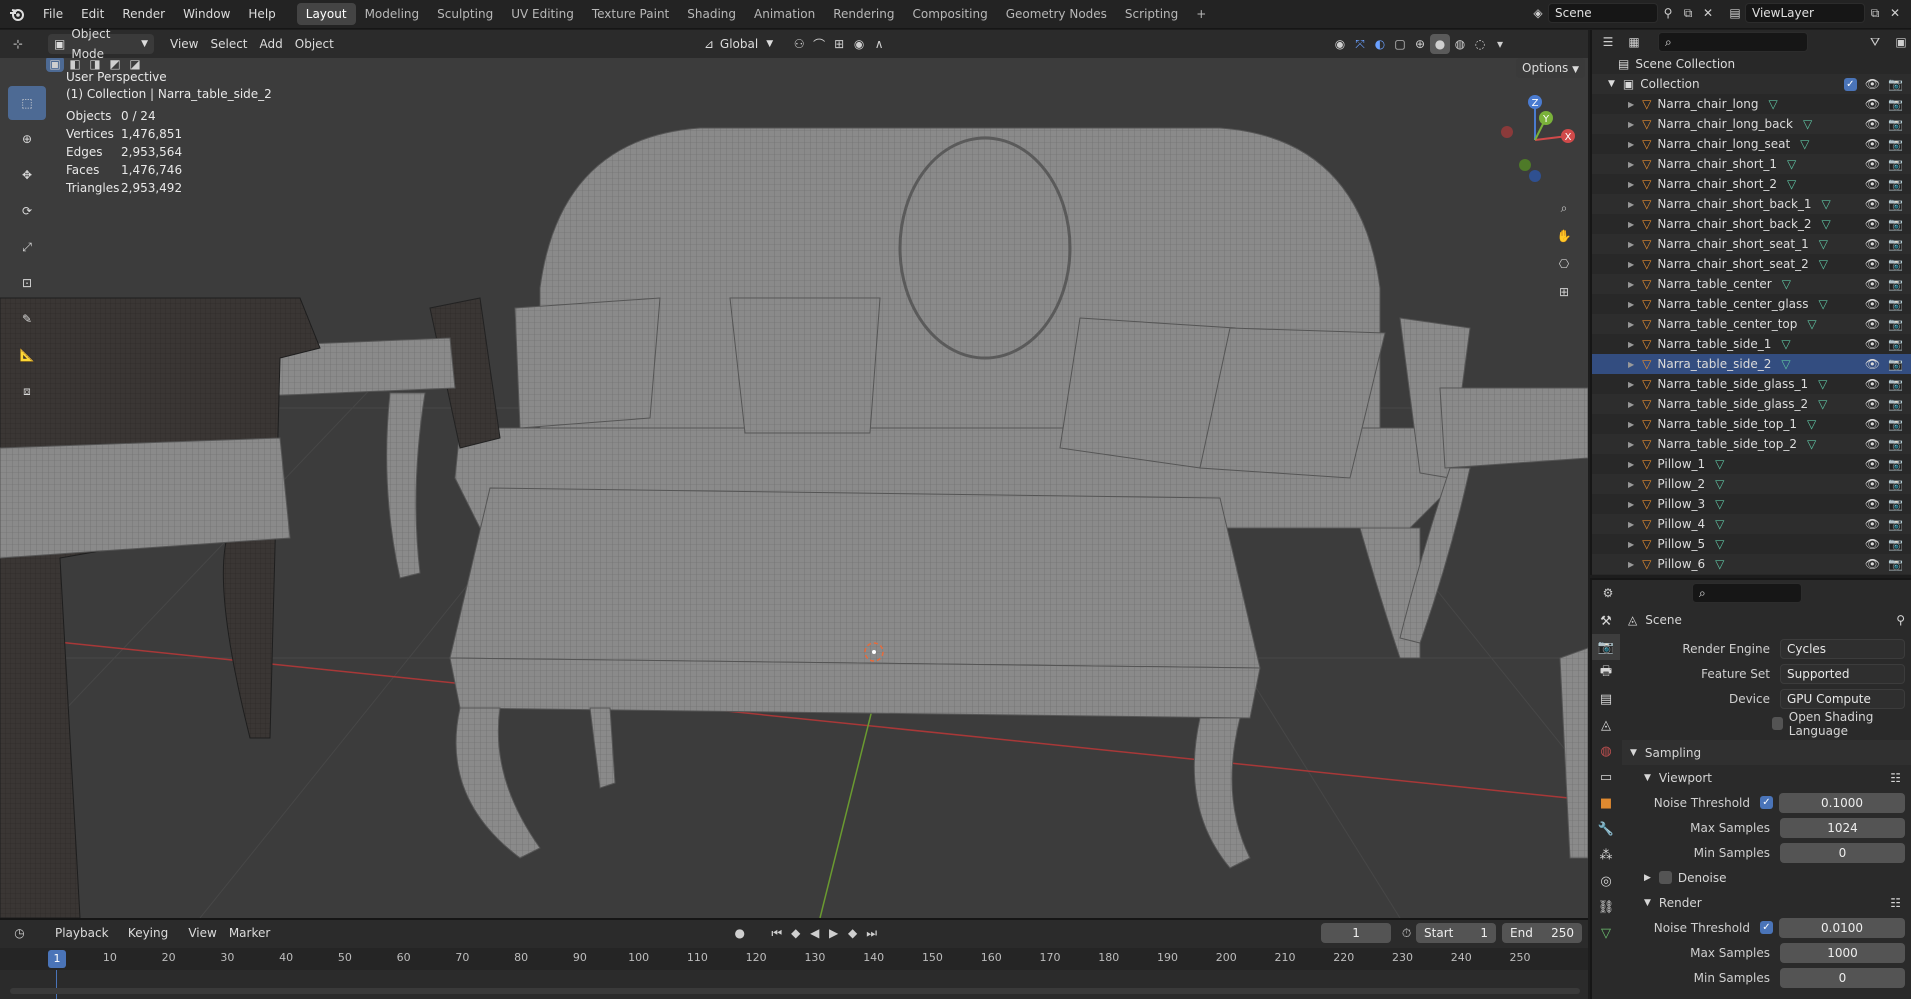  I want to click on new-scene-icon: ⧉, so click(1688, 13).